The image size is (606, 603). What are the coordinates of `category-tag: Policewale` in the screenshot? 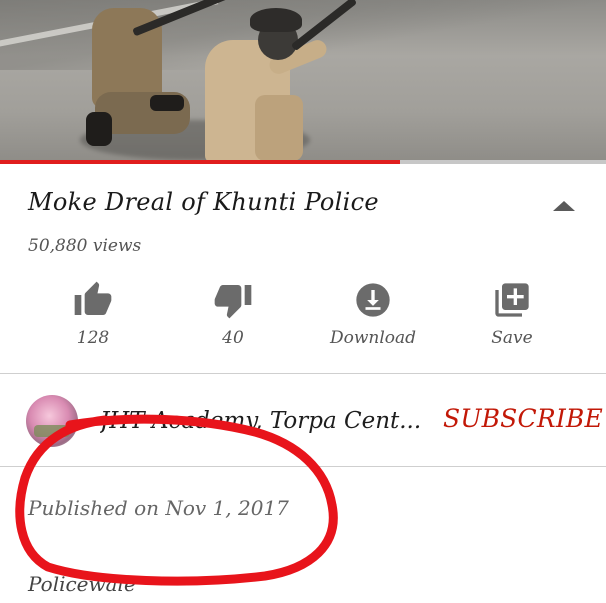 It's located at (82, 584).